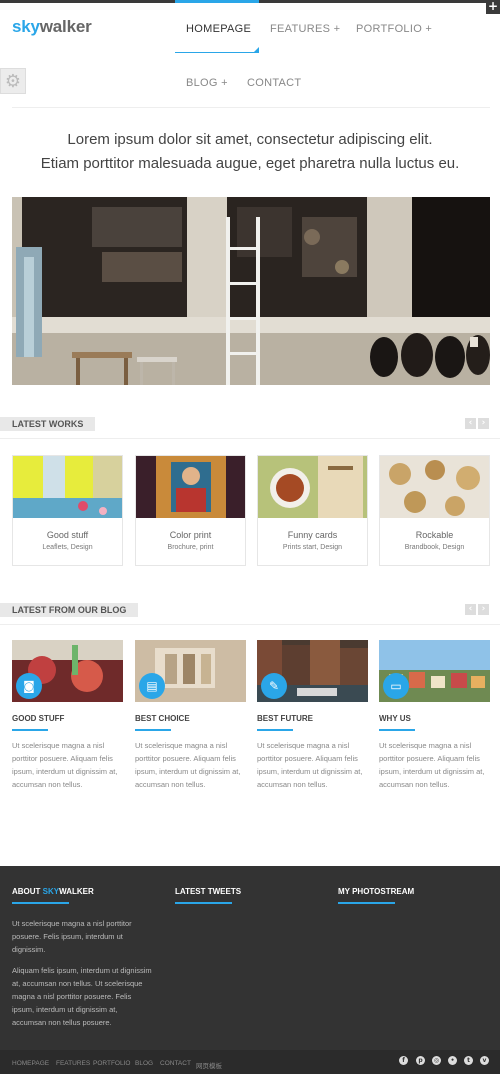  I want to click on logo-sky: sky, so click(26, 26).